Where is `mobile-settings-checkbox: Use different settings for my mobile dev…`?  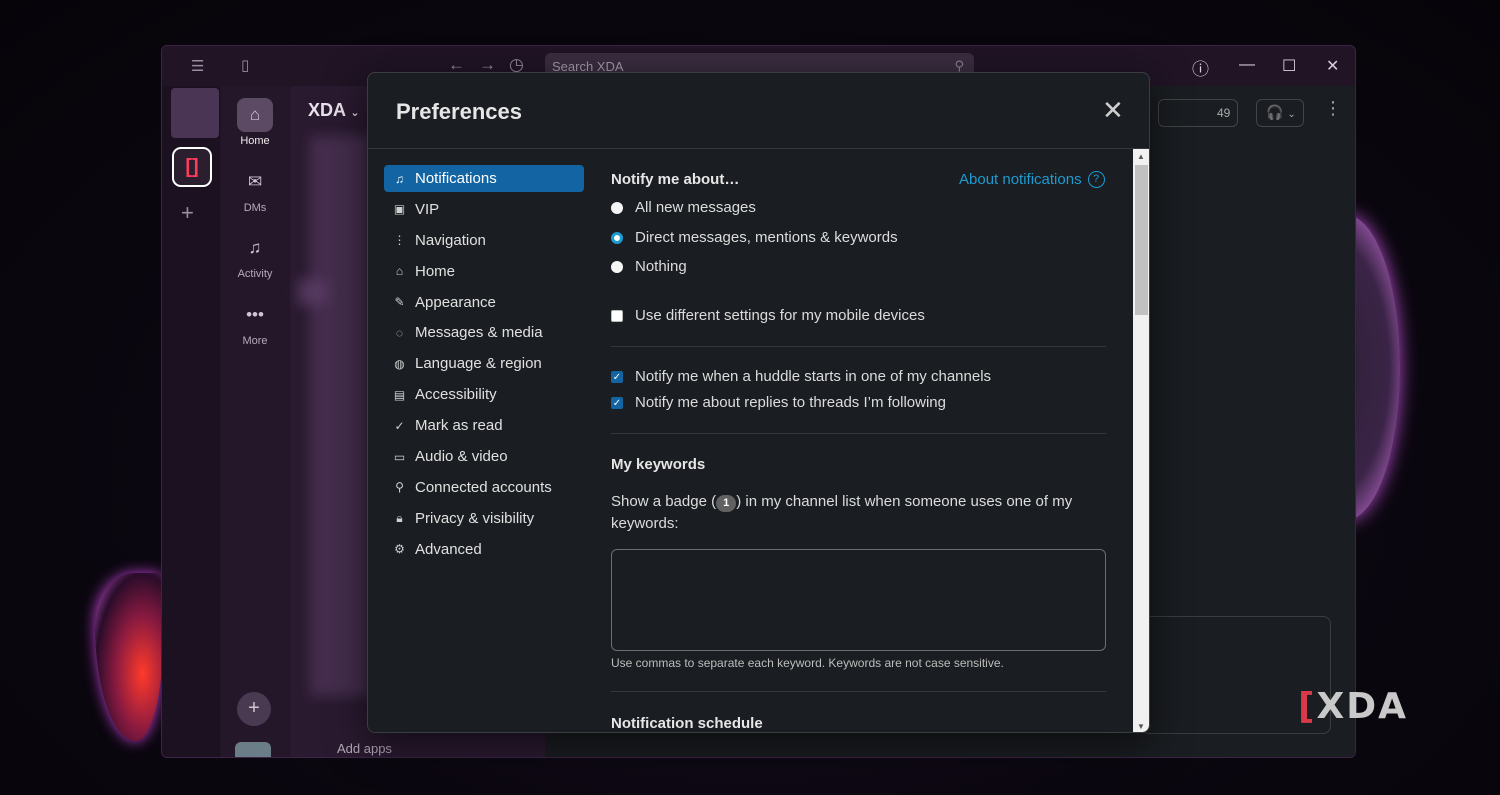
mobile-settings-checkbox: Use different settings for my mobile dev… is located at coordinates (768, 315).